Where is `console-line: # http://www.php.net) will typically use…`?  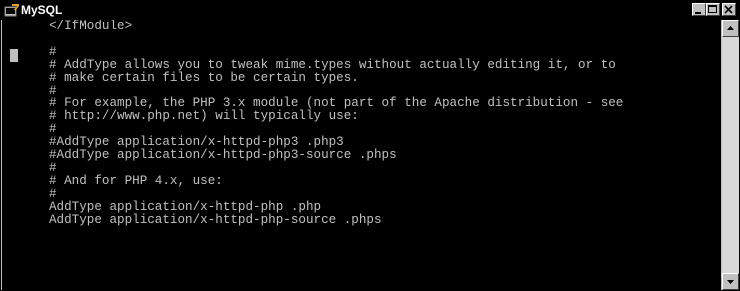 console-line: # http://www.php.net) will typically use… is located at coordinates (204, 116).